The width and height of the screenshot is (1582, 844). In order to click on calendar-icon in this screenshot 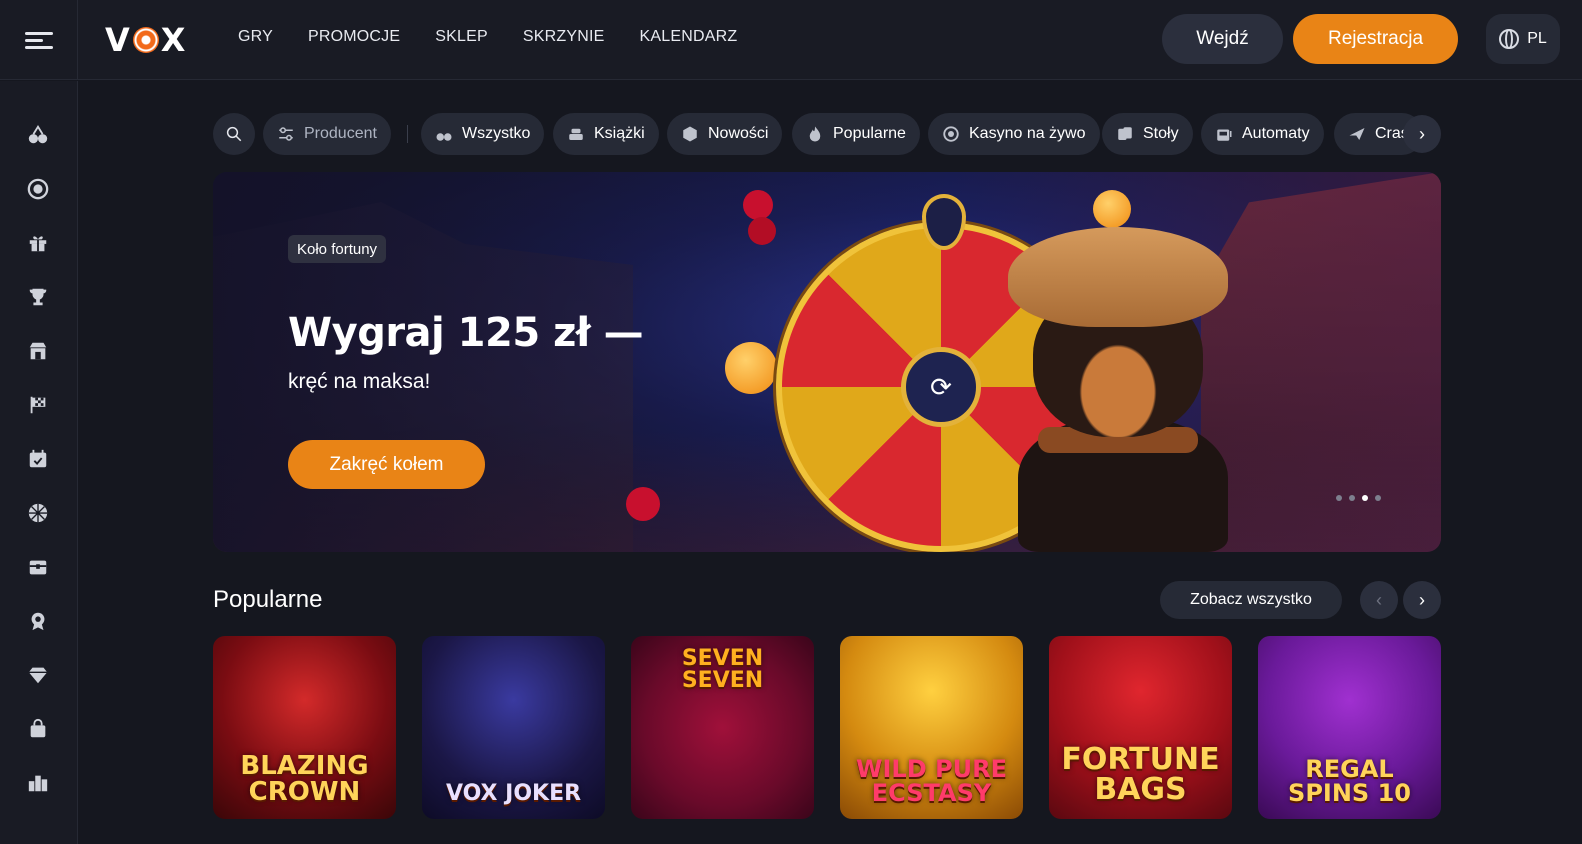, I will do `click(38, 459)`.